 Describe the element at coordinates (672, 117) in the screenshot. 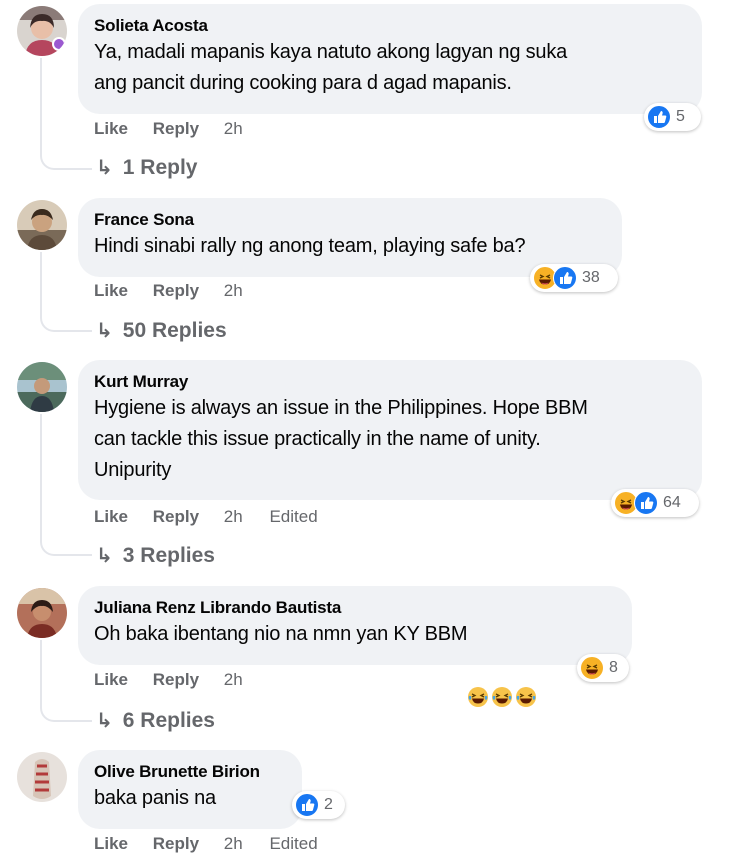

I see `reaction-summary: 5` at that location.